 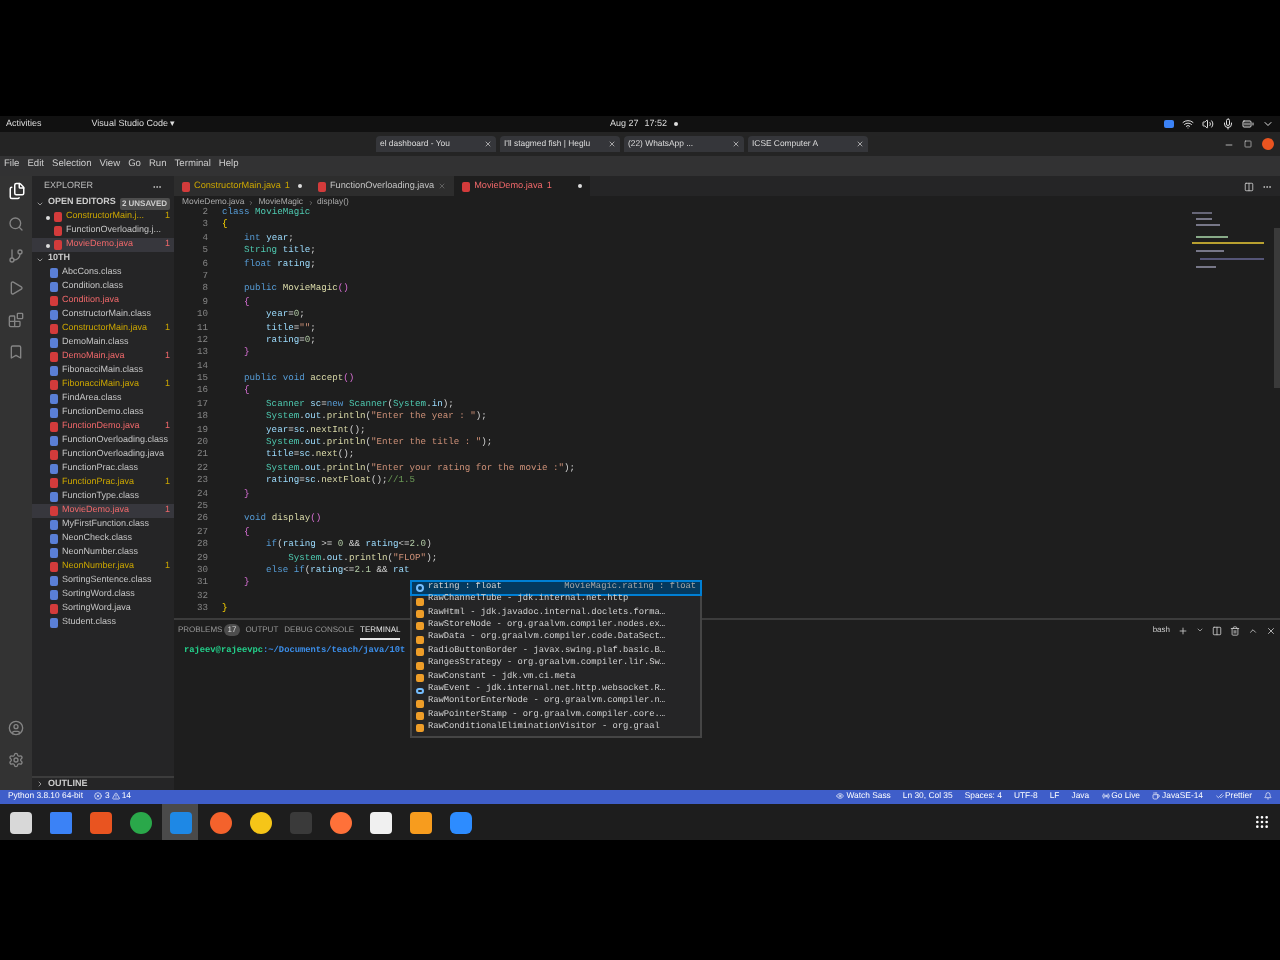 What do you see at coordinates (1217, 630) in the screenshot?
I see `split-terminal-icon` at bounding box center [1217, 630].